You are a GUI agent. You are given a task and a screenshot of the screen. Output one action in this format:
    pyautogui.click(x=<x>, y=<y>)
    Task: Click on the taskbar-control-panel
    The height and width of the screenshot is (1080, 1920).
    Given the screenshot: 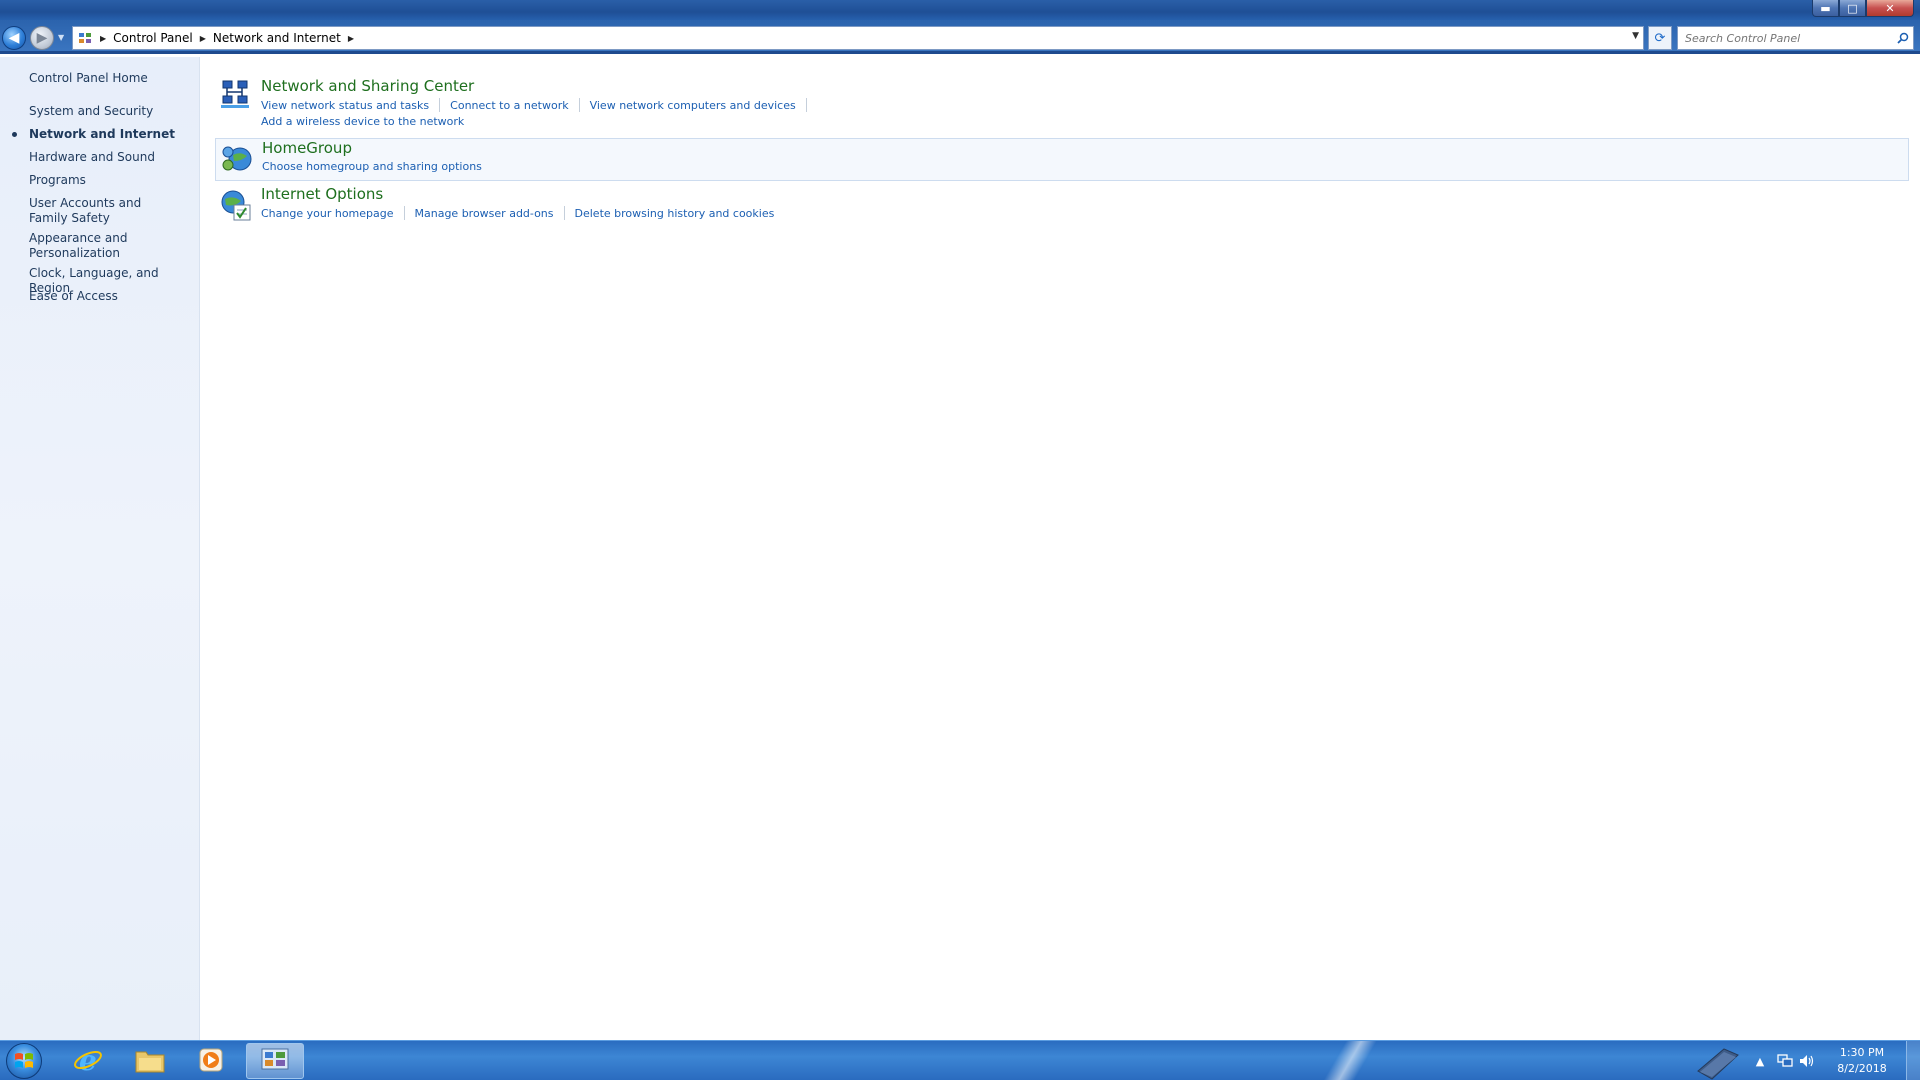 What is the action you would take?
    pyautogui.click(x=275, y=1061)
    